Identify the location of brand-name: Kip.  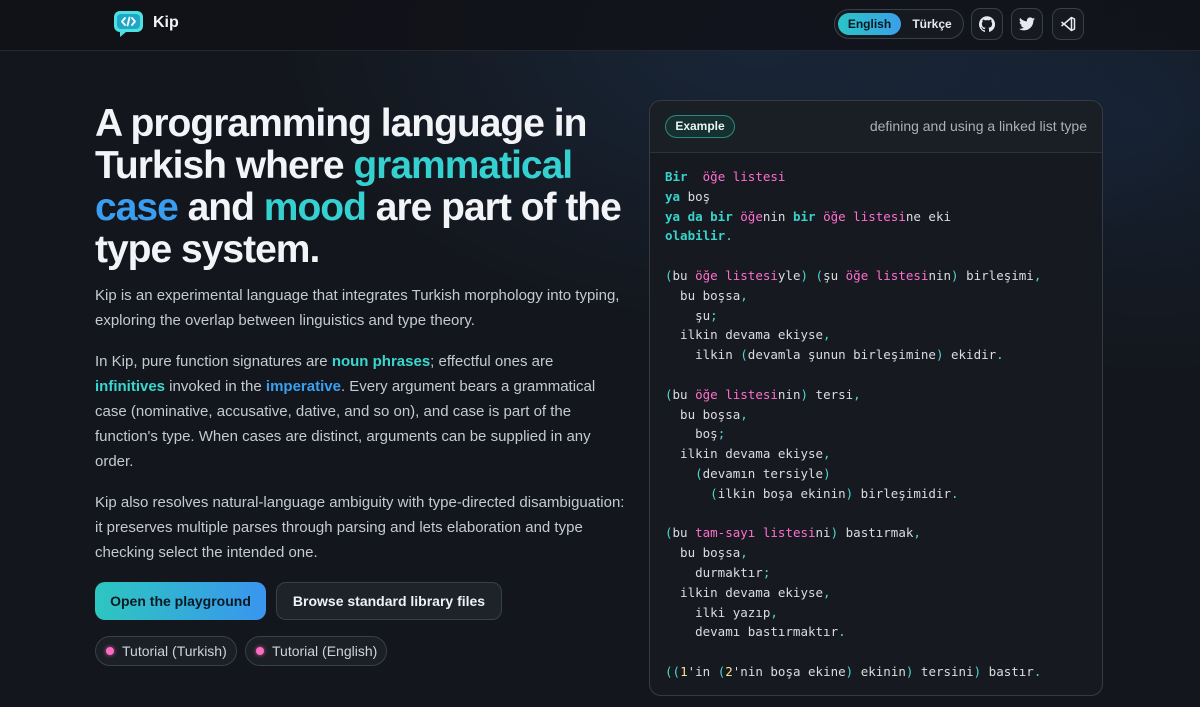
(166, 23).